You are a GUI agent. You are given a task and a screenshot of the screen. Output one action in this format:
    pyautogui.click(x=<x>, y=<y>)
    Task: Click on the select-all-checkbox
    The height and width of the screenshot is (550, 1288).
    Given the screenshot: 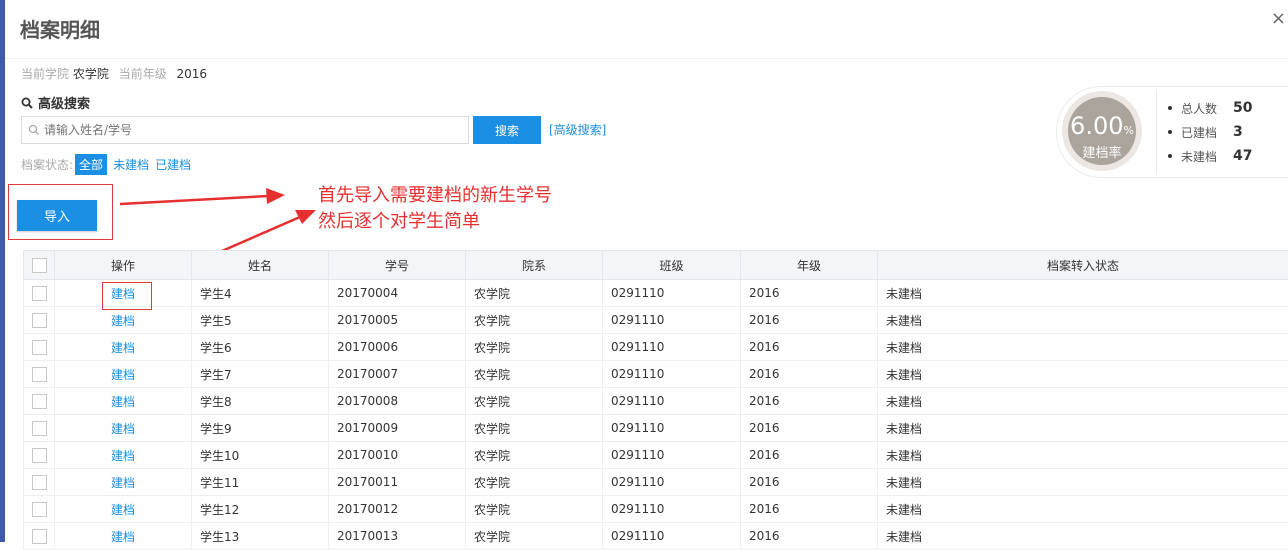 What is the action you would take?
    pyautogui.click(x=39, y=265)
    